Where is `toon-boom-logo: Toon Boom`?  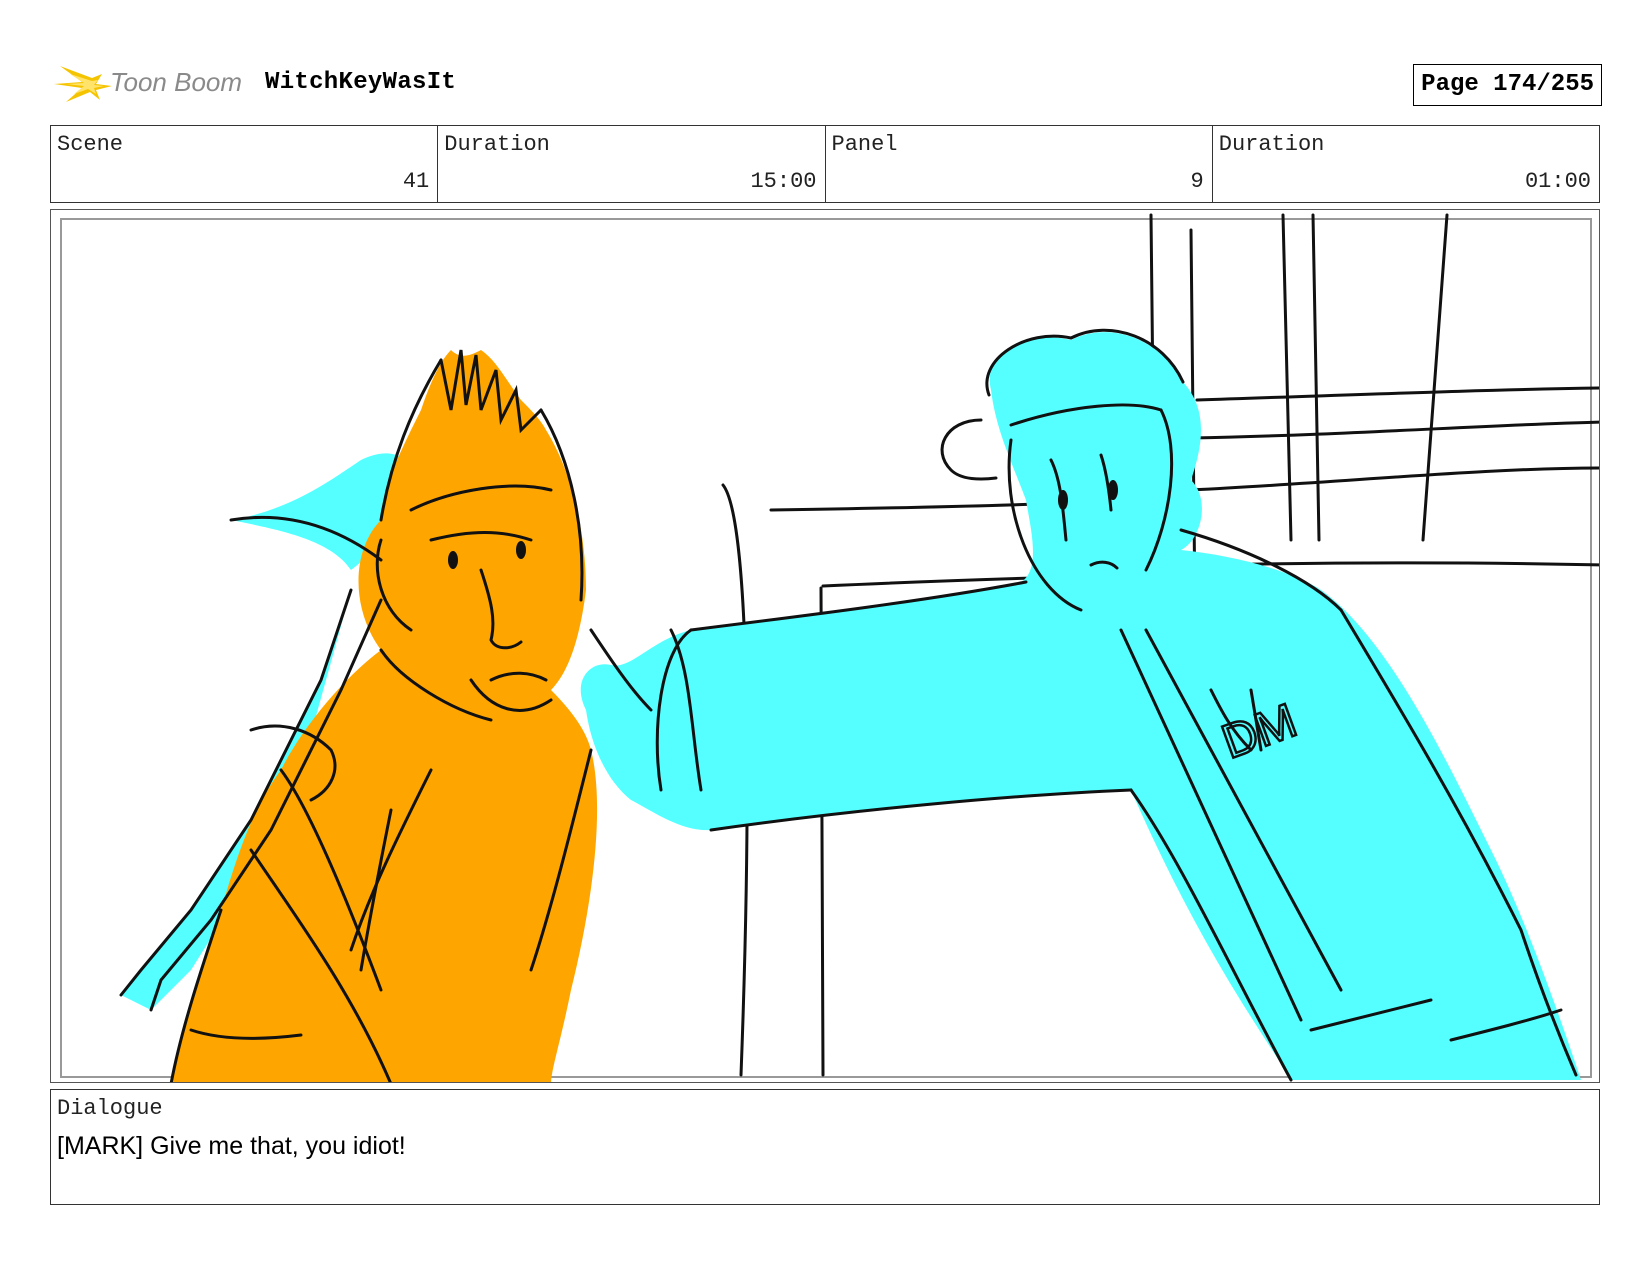
toon-boom-logo: Toon Boom is located at coordinates (152, 82).